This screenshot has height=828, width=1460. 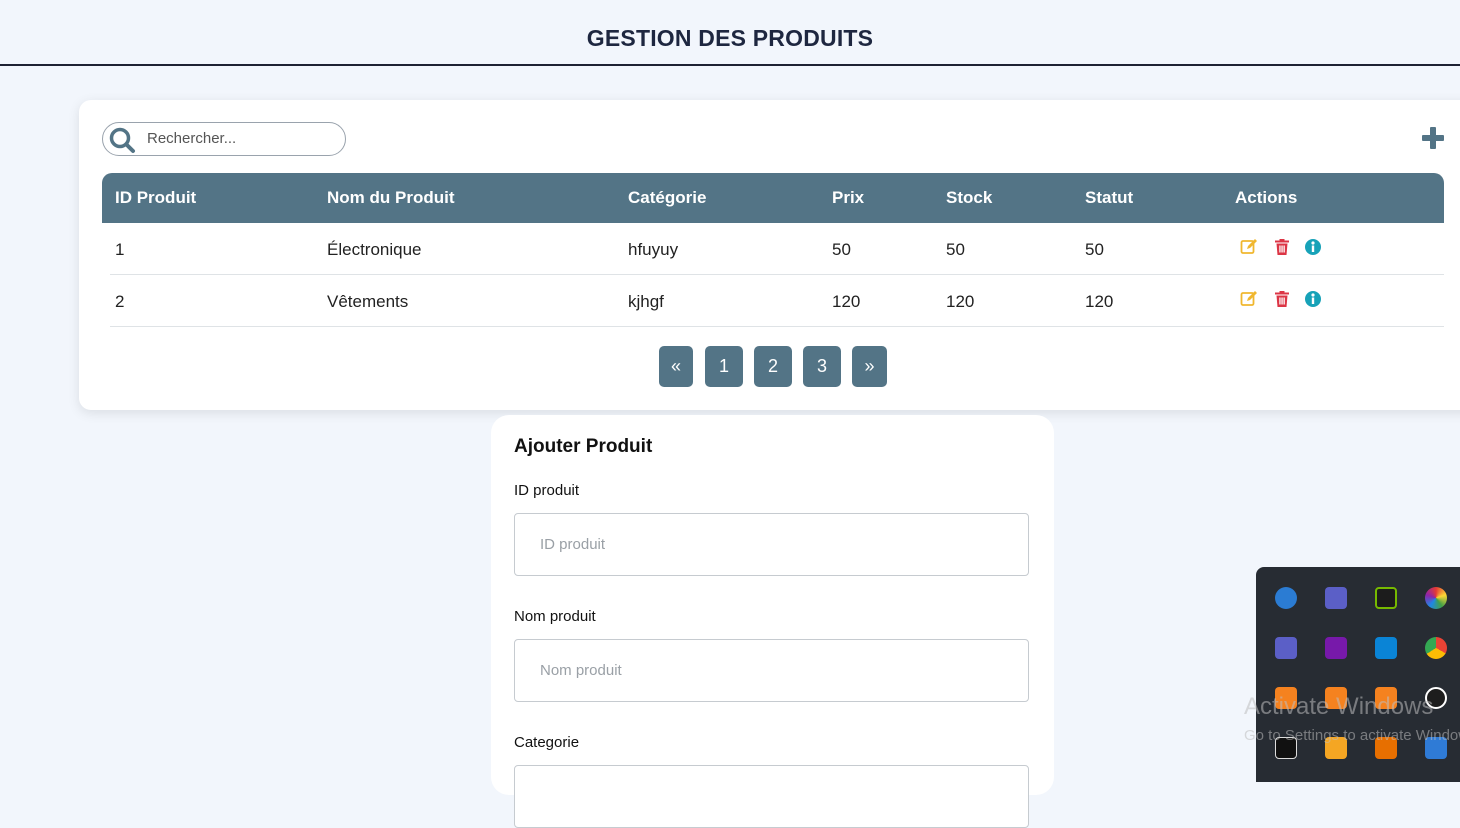 What do you see at coordinates (368, 301) in the screenshot?
I see `cell-name: Vêtements` at bounding box center [368, 301].